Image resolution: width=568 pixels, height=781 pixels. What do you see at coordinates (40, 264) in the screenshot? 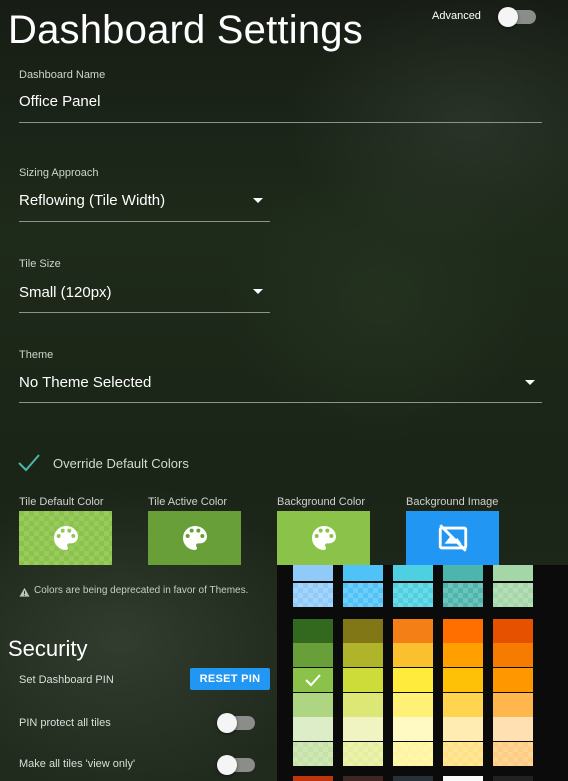
I see `tile-size-label: Tile Size` at bounding box center [40, 264].